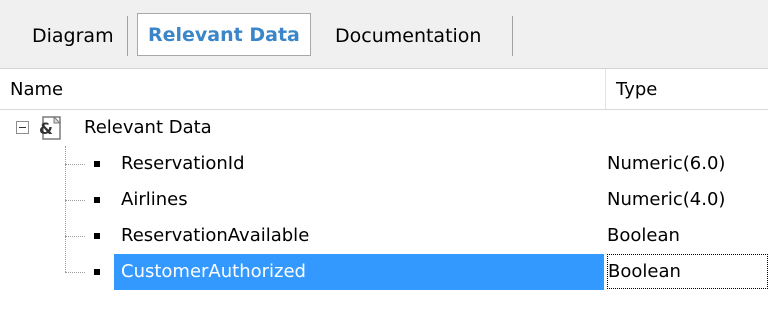 Image resolution: width=768 pixels, height=314 pixels. I want to click on tree-item-row: ReservationAvailable Boolean, so click(384, 236).